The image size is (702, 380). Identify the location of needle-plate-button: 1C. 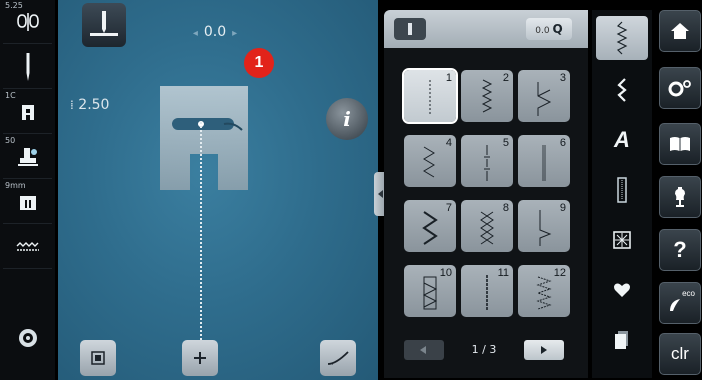
(27, 112).